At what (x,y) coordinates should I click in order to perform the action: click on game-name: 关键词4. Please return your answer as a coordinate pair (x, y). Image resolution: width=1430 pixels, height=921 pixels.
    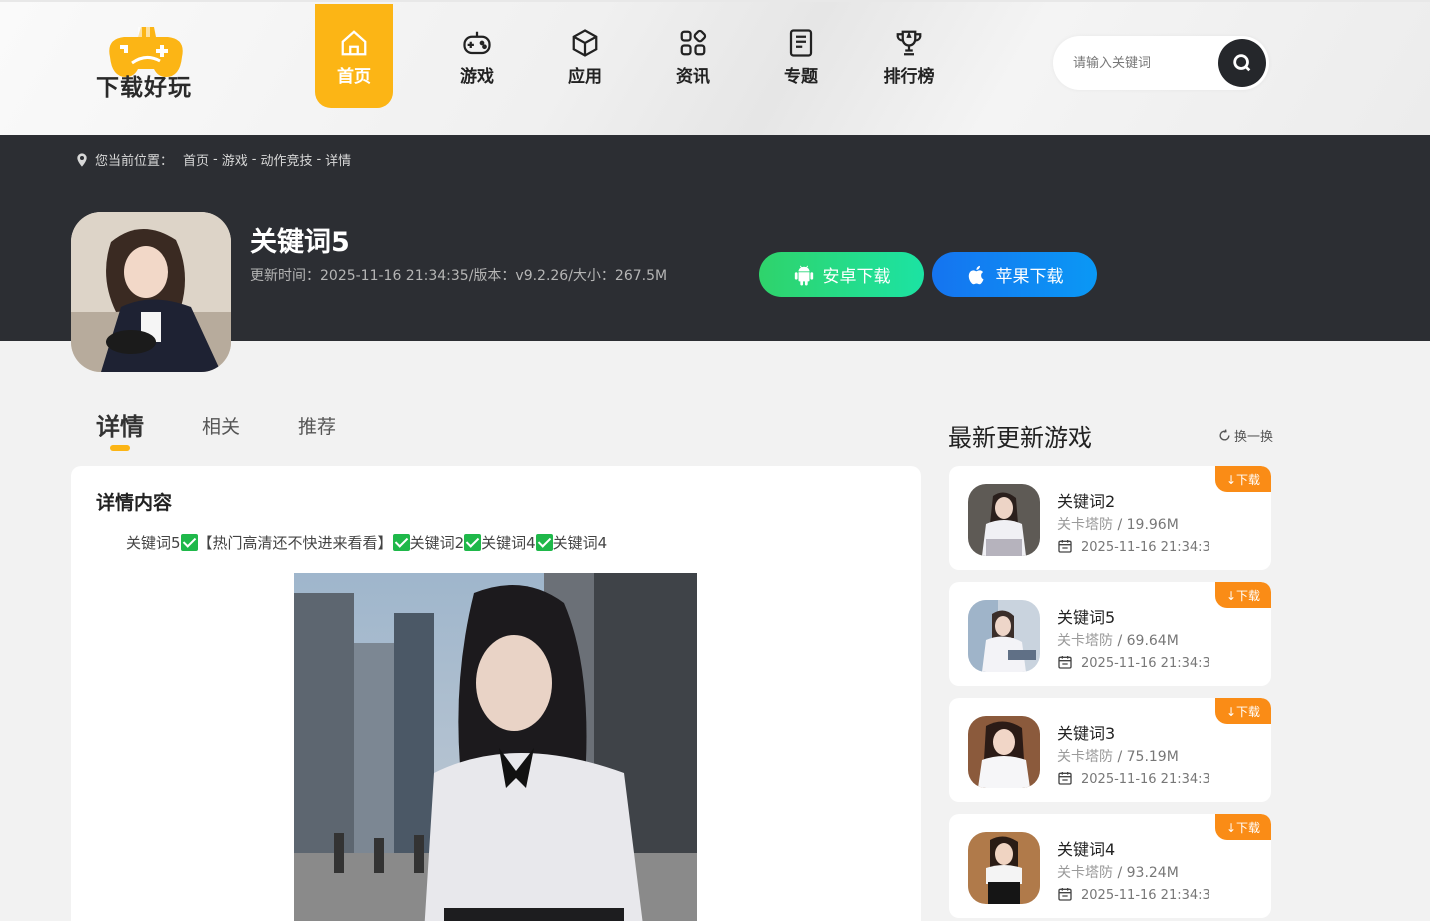
    Looking at the image, I should click on (1086, 848).